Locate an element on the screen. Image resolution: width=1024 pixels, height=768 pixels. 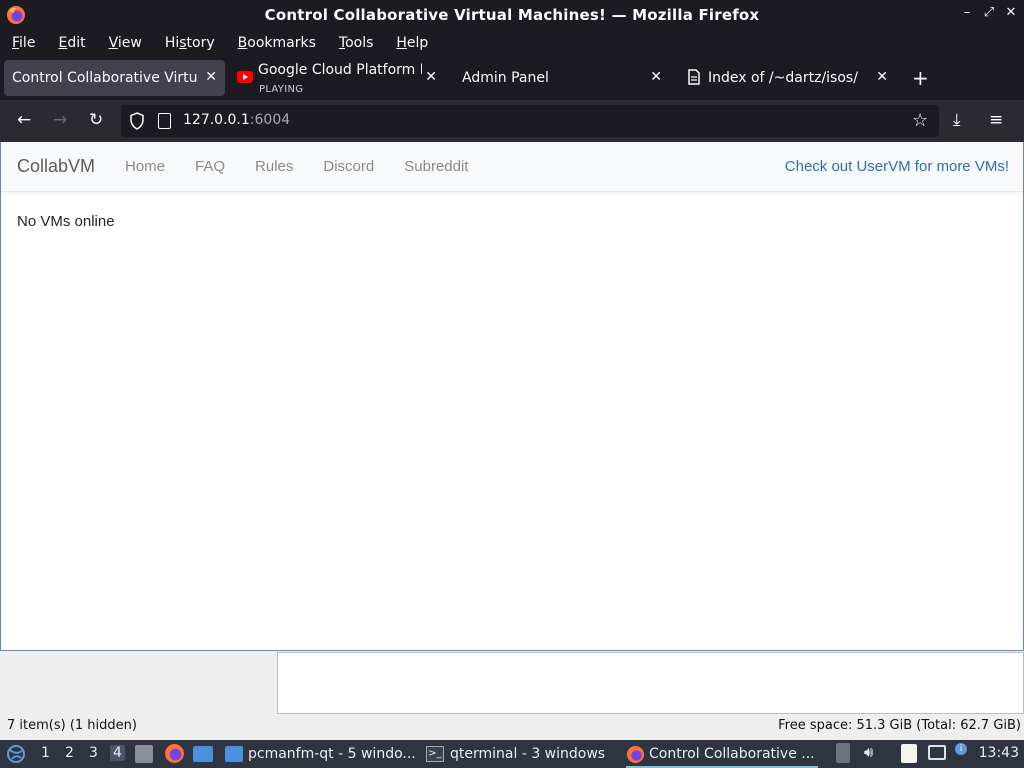
terminal-icon: >_ is located at coordinates (435, 754).